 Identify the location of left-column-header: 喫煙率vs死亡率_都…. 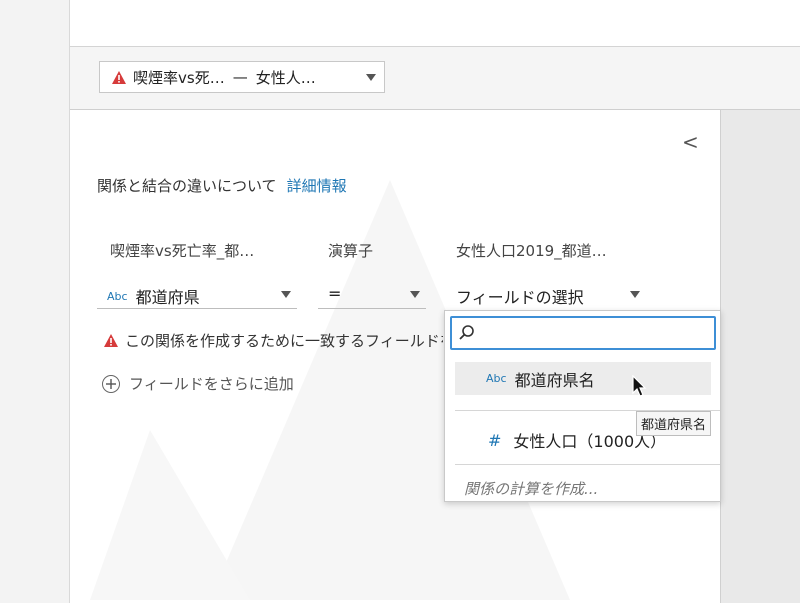
(182, 251).